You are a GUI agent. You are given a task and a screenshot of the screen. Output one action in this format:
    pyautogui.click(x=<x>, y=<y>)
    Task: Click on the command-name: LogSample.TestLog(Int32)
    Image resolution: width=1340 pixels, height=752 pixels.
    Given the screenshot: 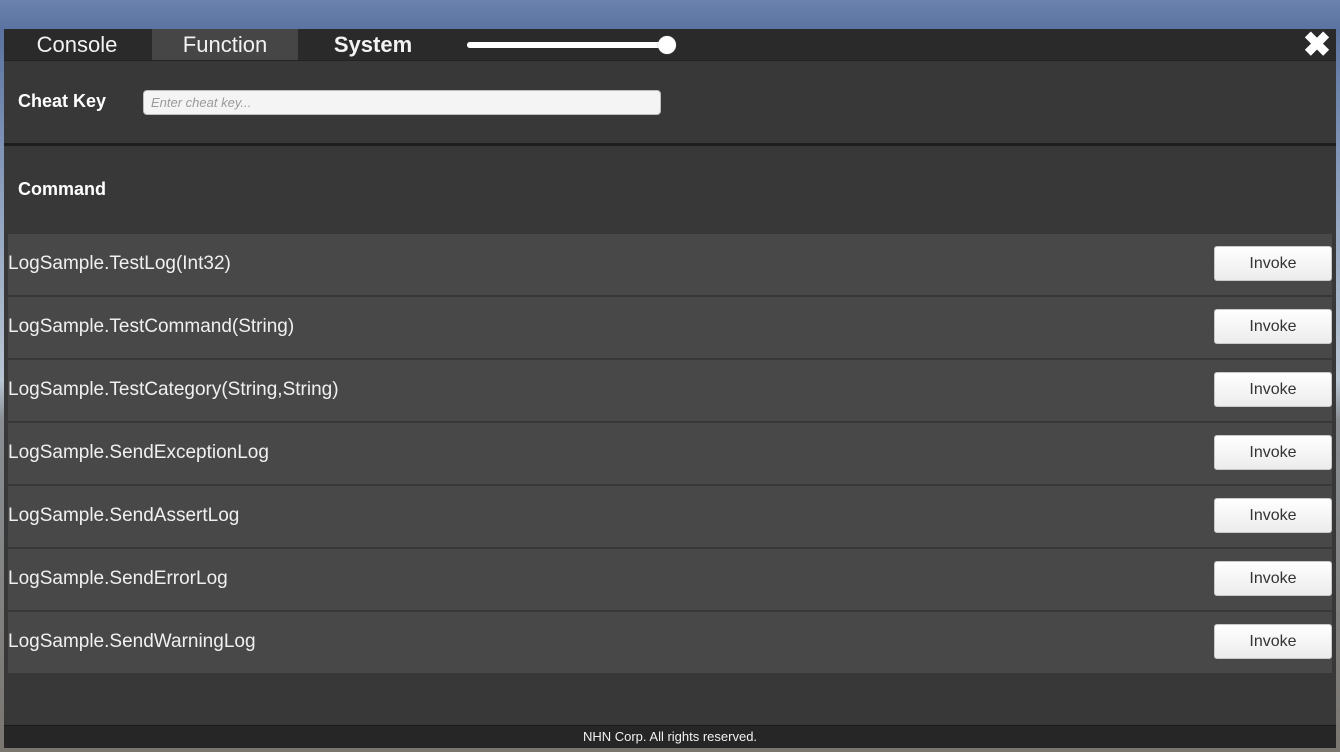 What is the action you would take?
    pyautogui.click(x=119, y=263)
    